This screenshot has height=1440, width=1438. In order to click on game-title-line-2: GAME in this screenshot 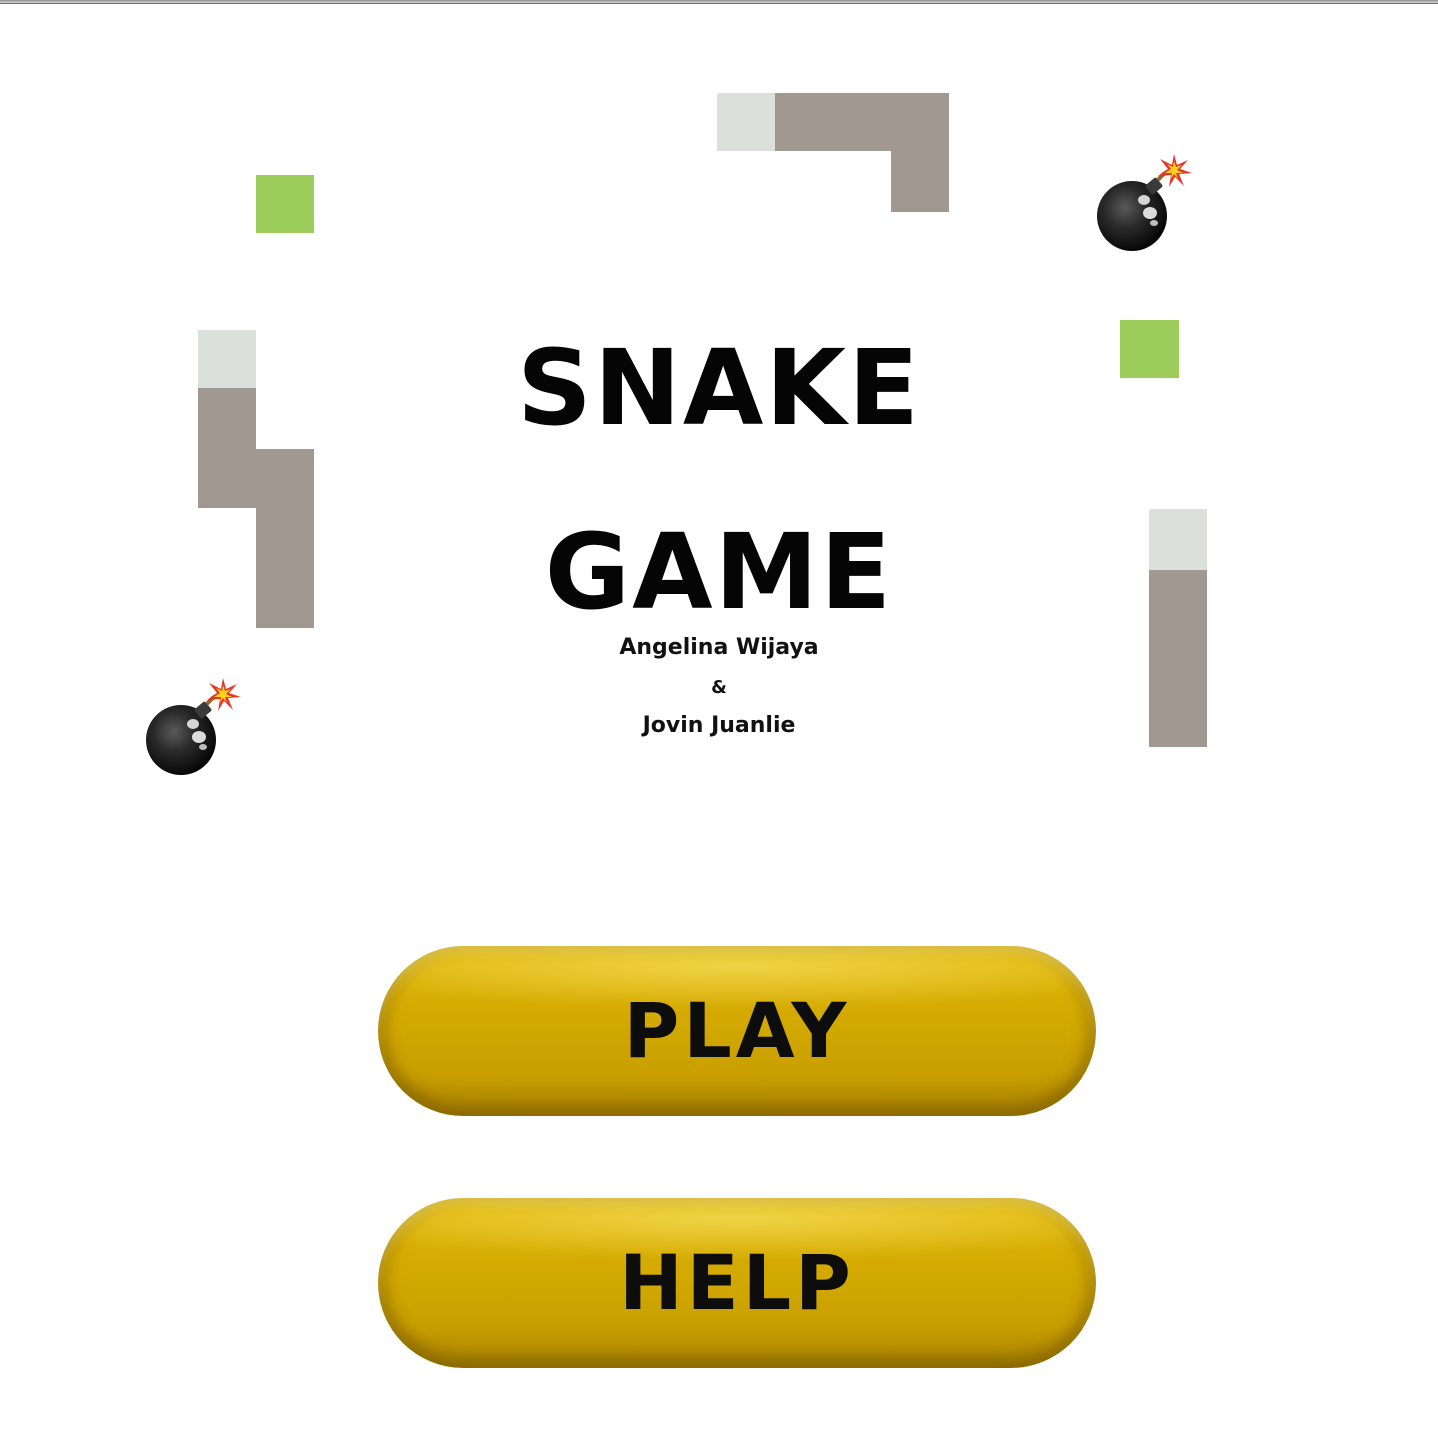, I will do `click(719, 572)`.